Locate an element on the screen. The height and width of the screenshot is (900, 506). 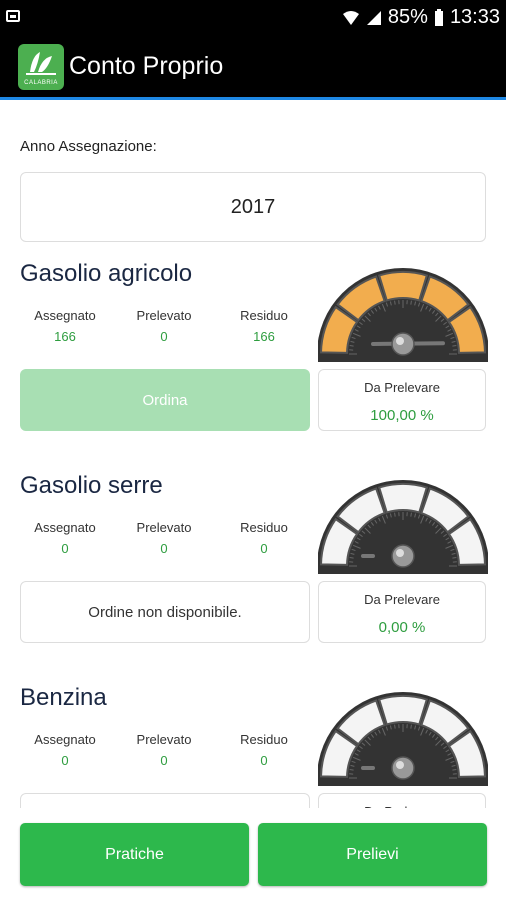
signal-icon is located at coordinates (373, 17).